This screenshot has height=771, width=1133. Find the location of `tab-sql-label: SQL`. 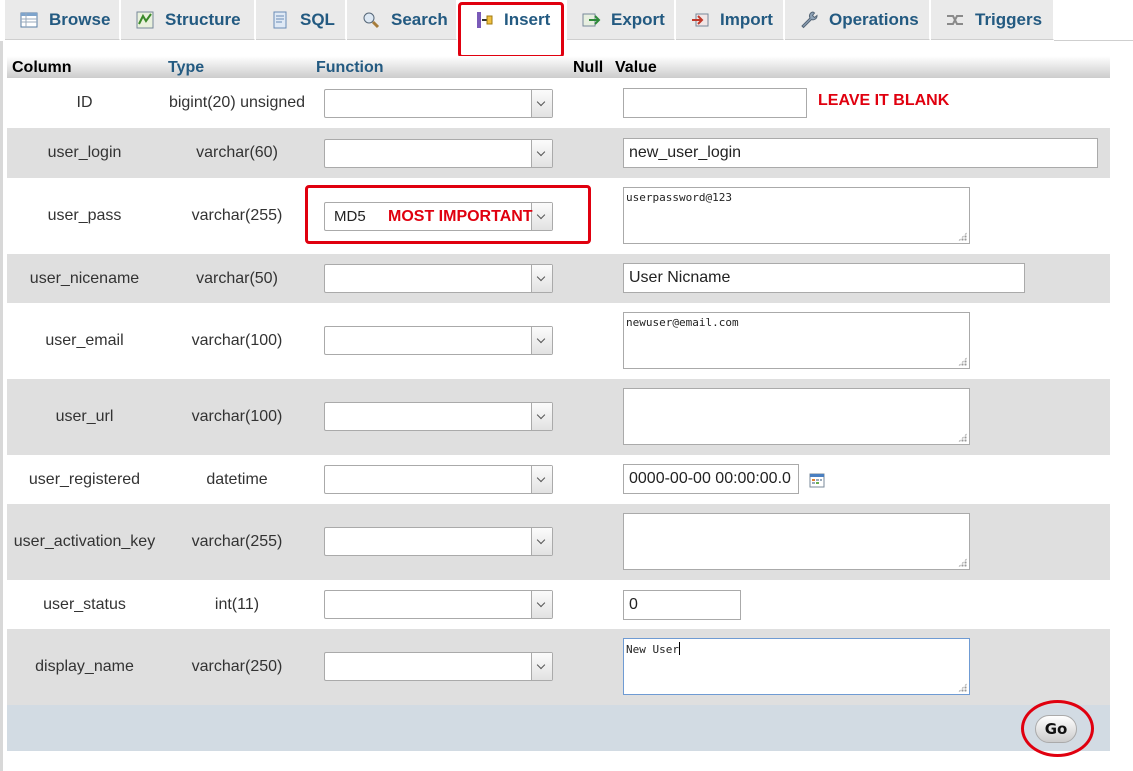

tab-sql-label: SQL is located at coordinates (317, 19).